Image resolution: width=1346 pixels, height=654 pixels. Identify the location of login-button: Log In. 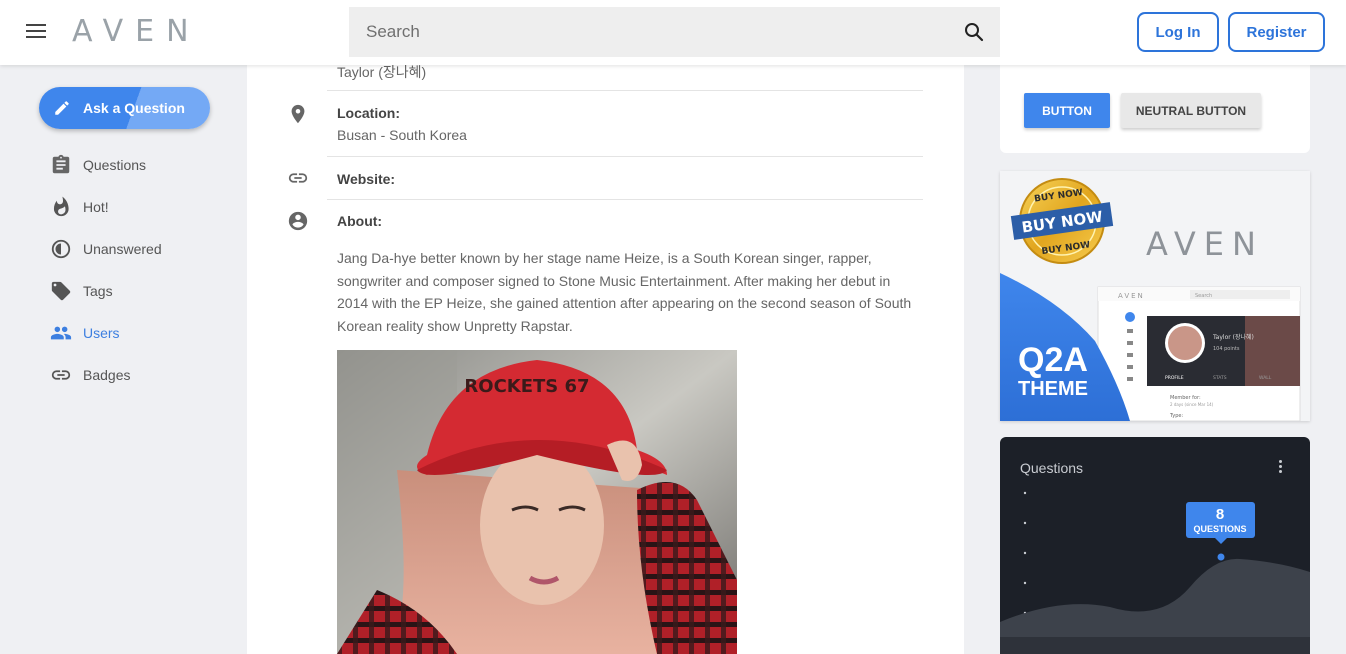
(1178, 32).